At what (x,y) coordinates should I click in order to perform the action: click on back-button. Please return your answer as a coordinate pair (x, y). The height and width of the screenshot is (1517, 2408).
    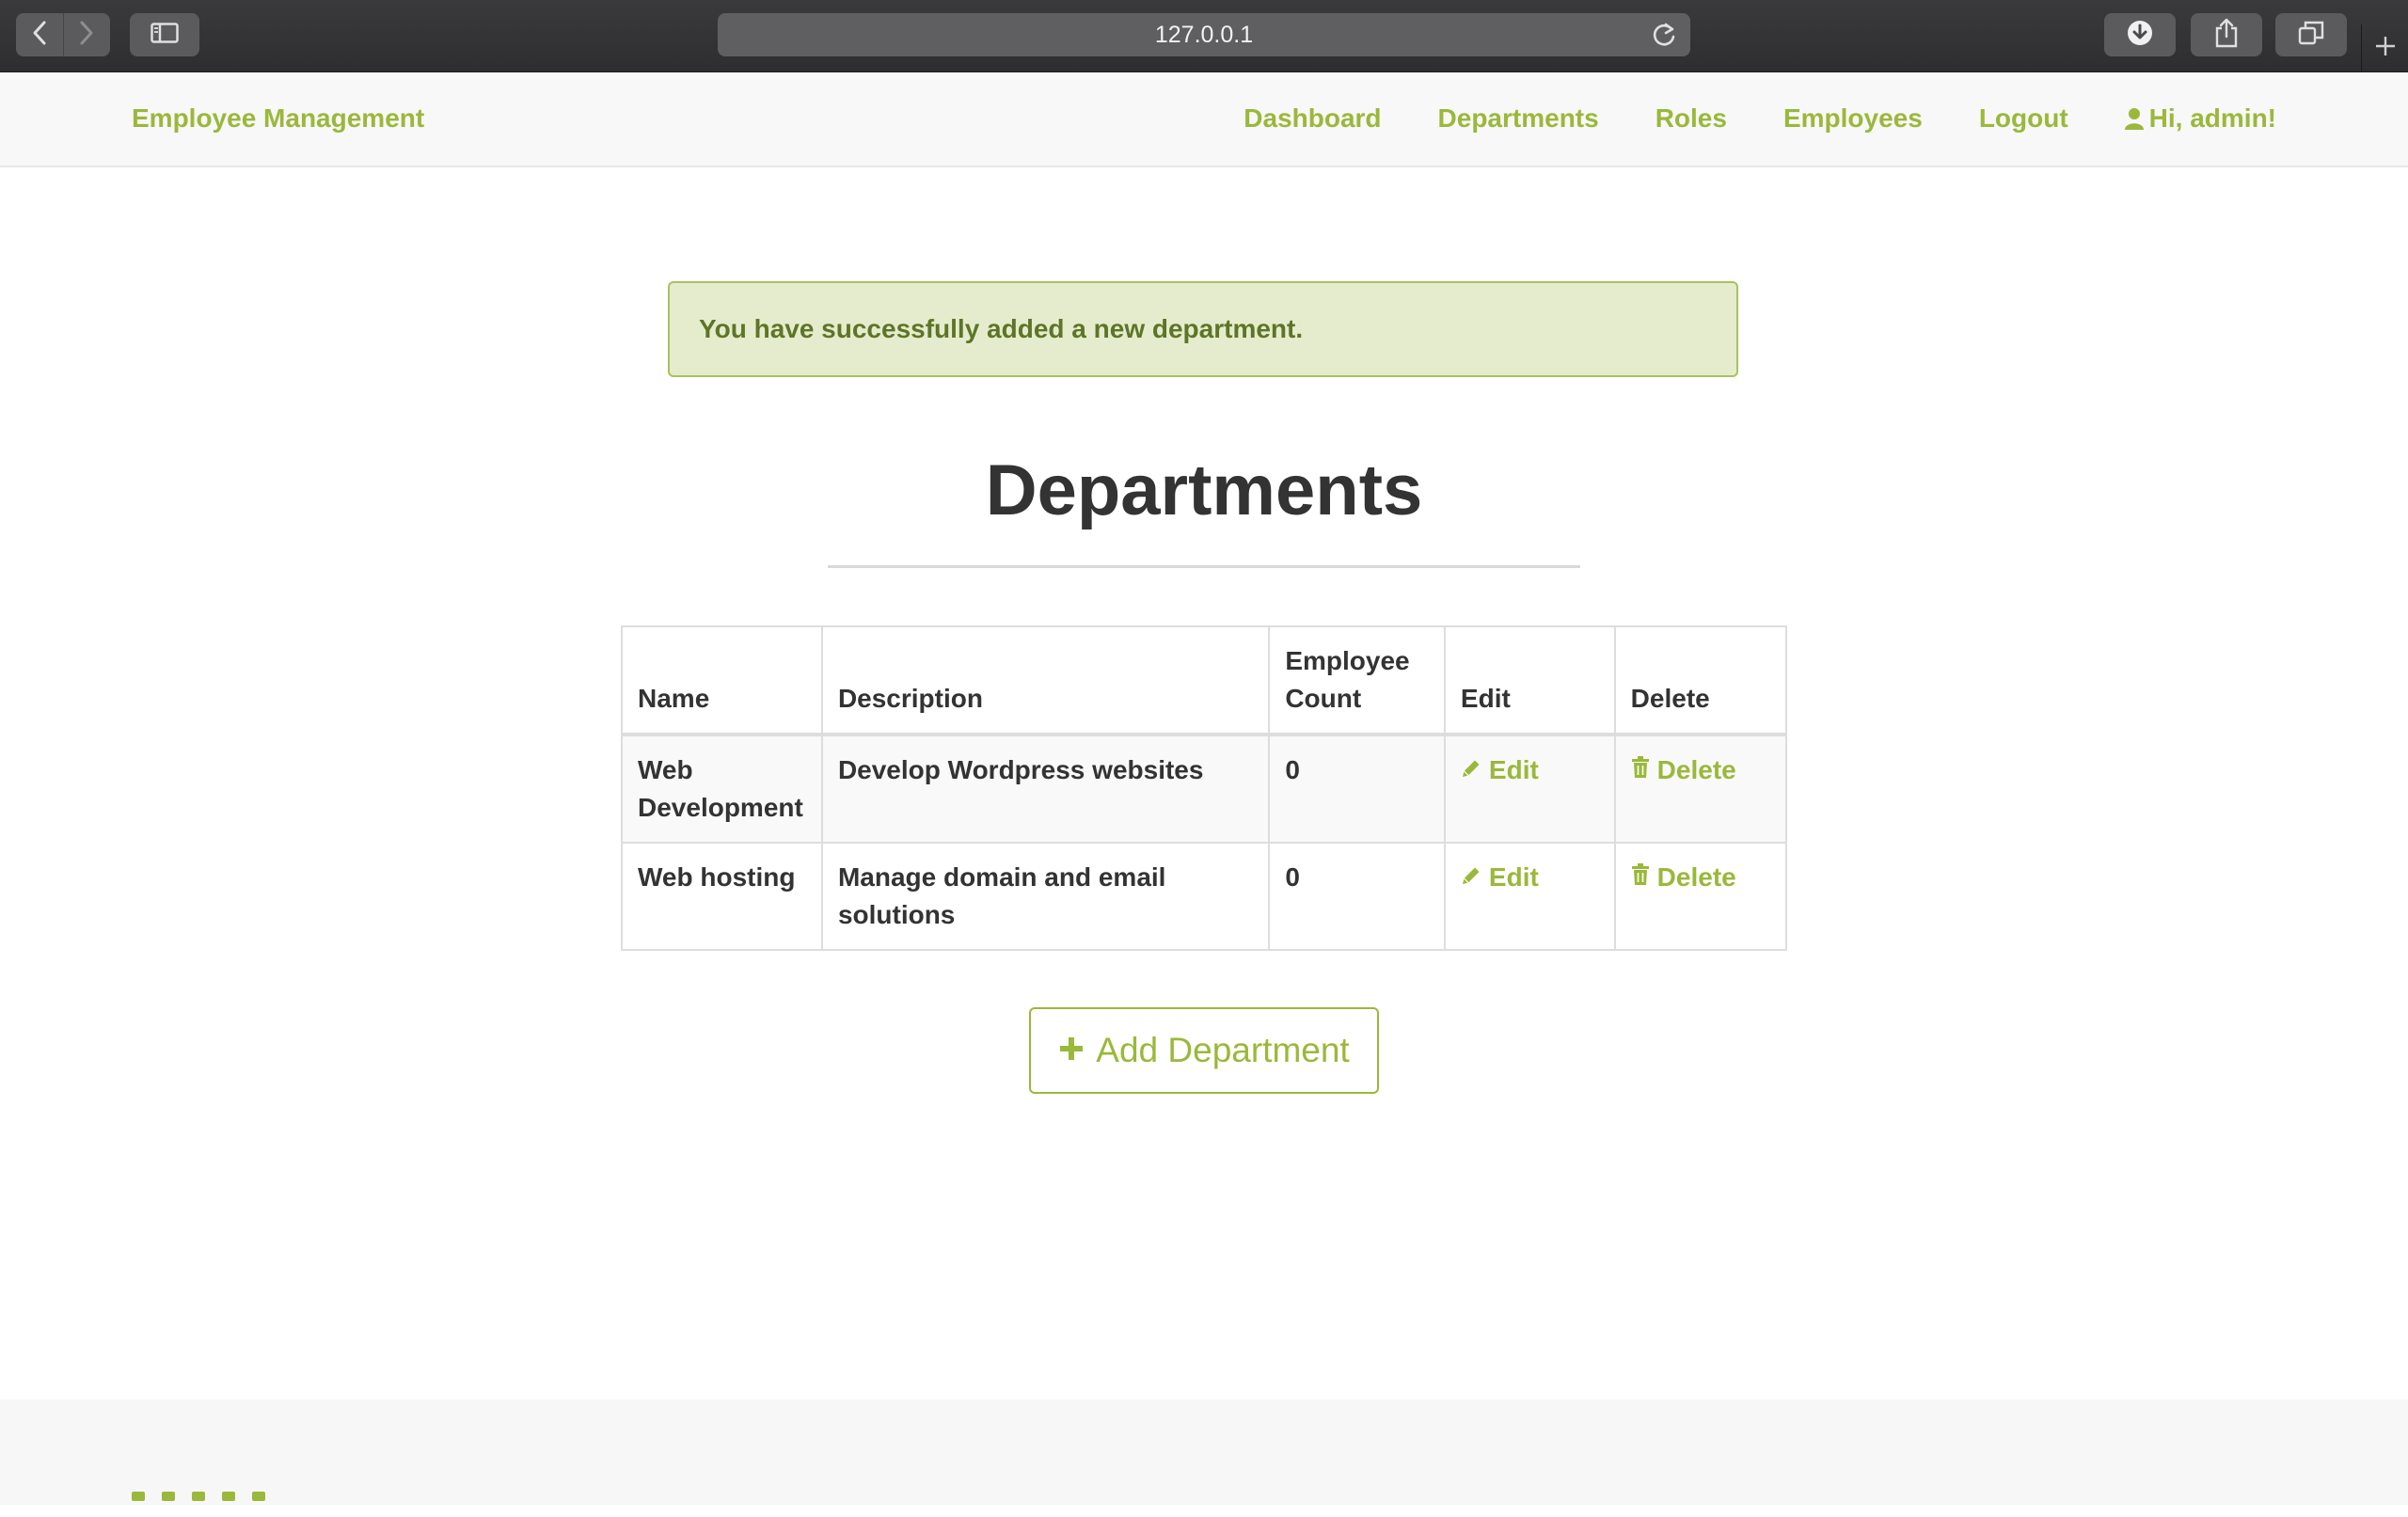
    Looking at the image, I should click on (40, 34).